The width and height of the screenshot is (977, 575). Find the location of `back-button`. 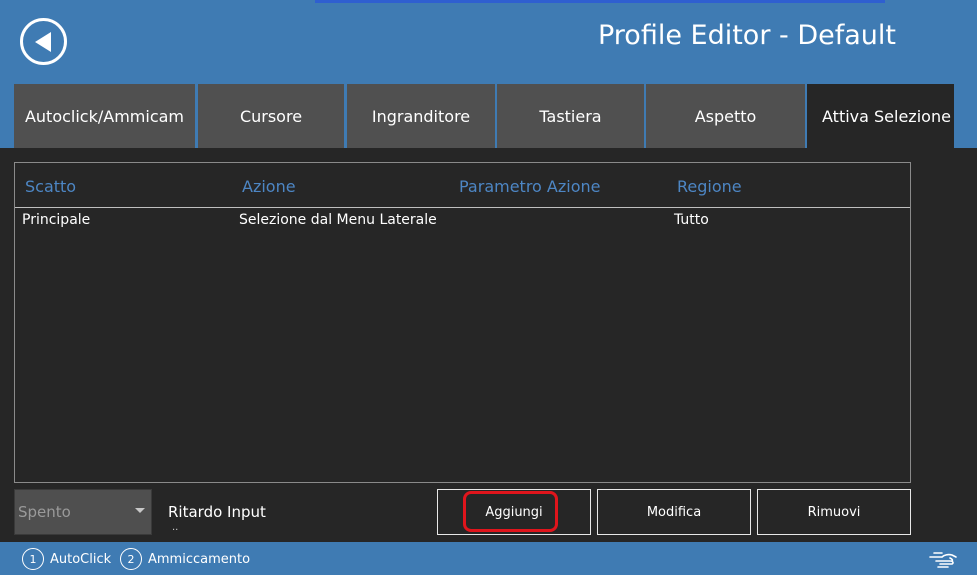

back-button is located at coordinates (43, 41).